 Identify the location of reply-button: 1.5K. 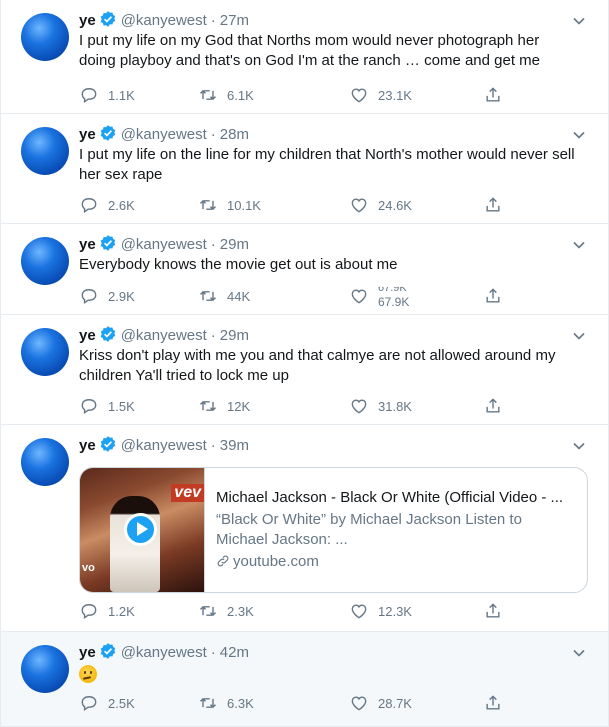
(107, 406).